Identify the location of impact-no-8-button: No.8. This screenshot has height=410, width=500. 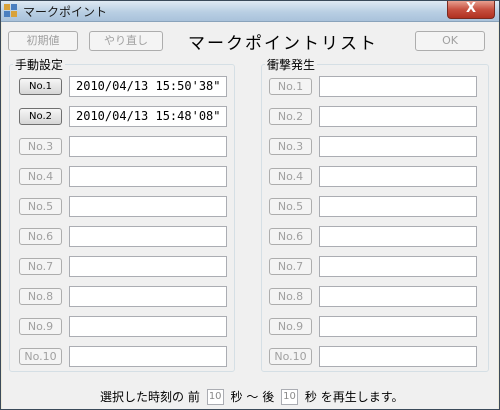
(290, 296).